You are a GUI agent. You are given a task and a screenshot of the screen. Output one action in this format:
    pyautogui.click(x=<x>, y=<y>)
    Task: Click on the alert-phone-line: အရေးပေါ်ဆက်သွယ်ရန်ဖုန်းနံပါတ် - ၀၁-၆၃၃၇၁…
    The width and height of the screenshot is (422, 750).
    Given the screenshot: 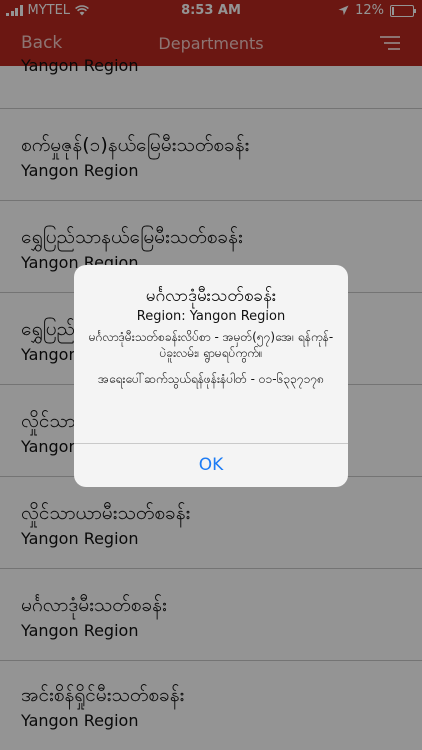 What is the action you would take?
    pyautogui.click(x=210, y=379)
    